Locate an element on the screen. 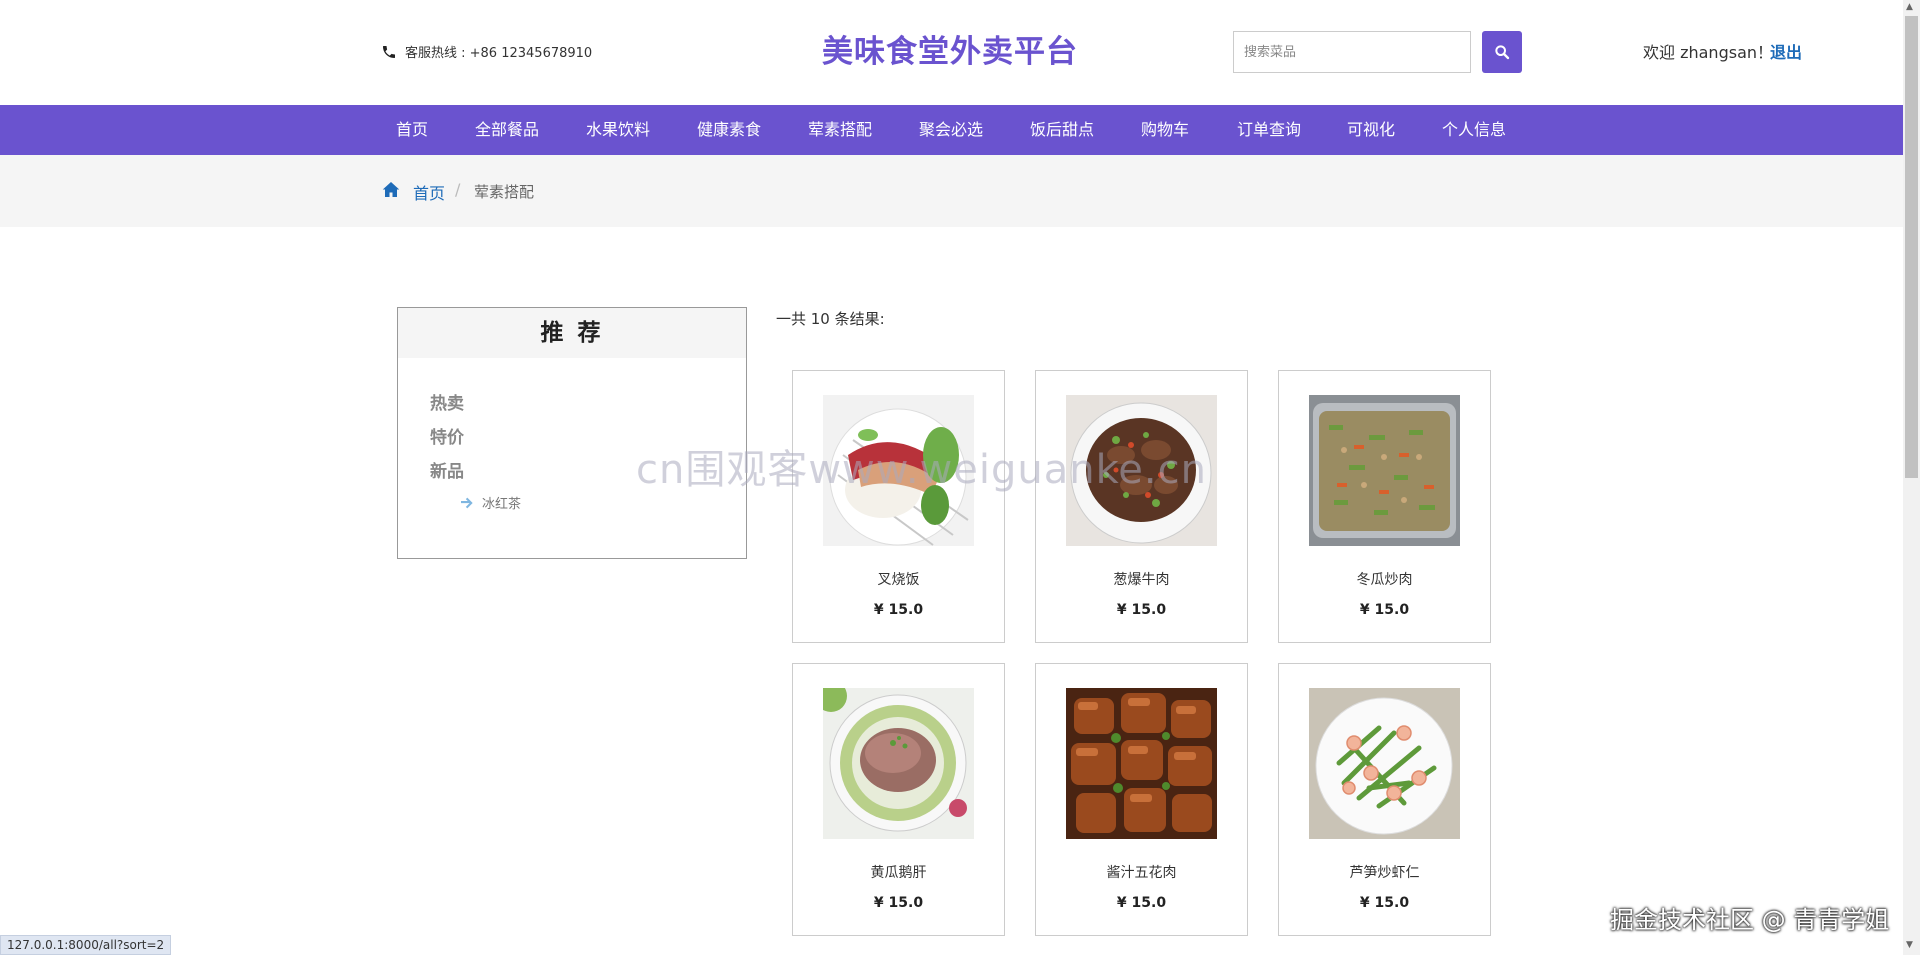  sidebar-link-hot: 热卖 is located at coordinates (447, 401).